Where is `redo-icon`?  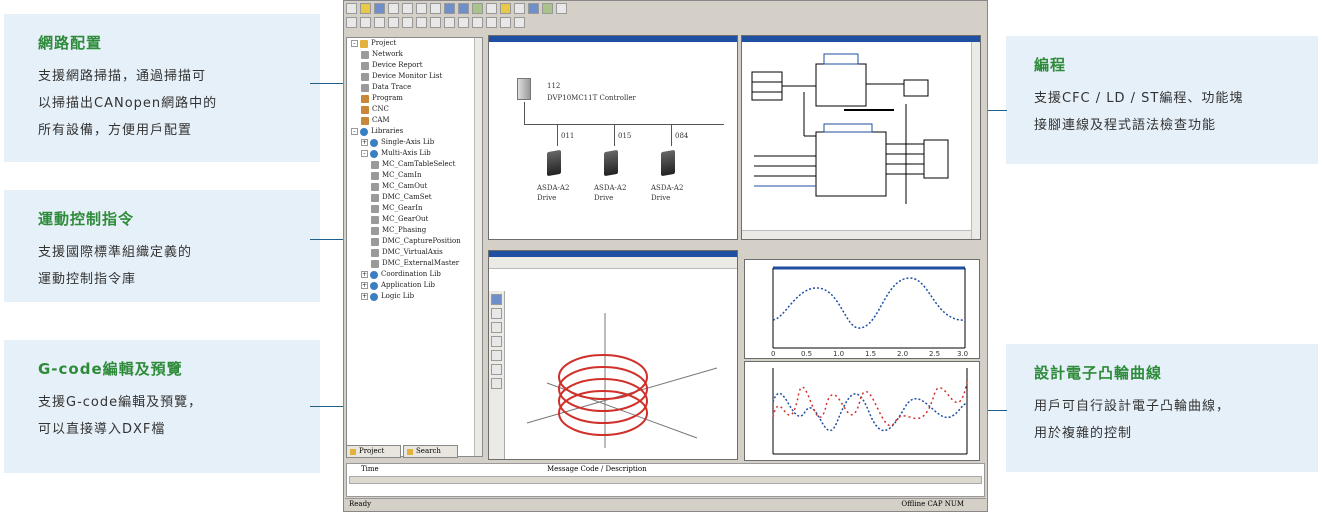
redo-icon is located at coordinates (365, 22).